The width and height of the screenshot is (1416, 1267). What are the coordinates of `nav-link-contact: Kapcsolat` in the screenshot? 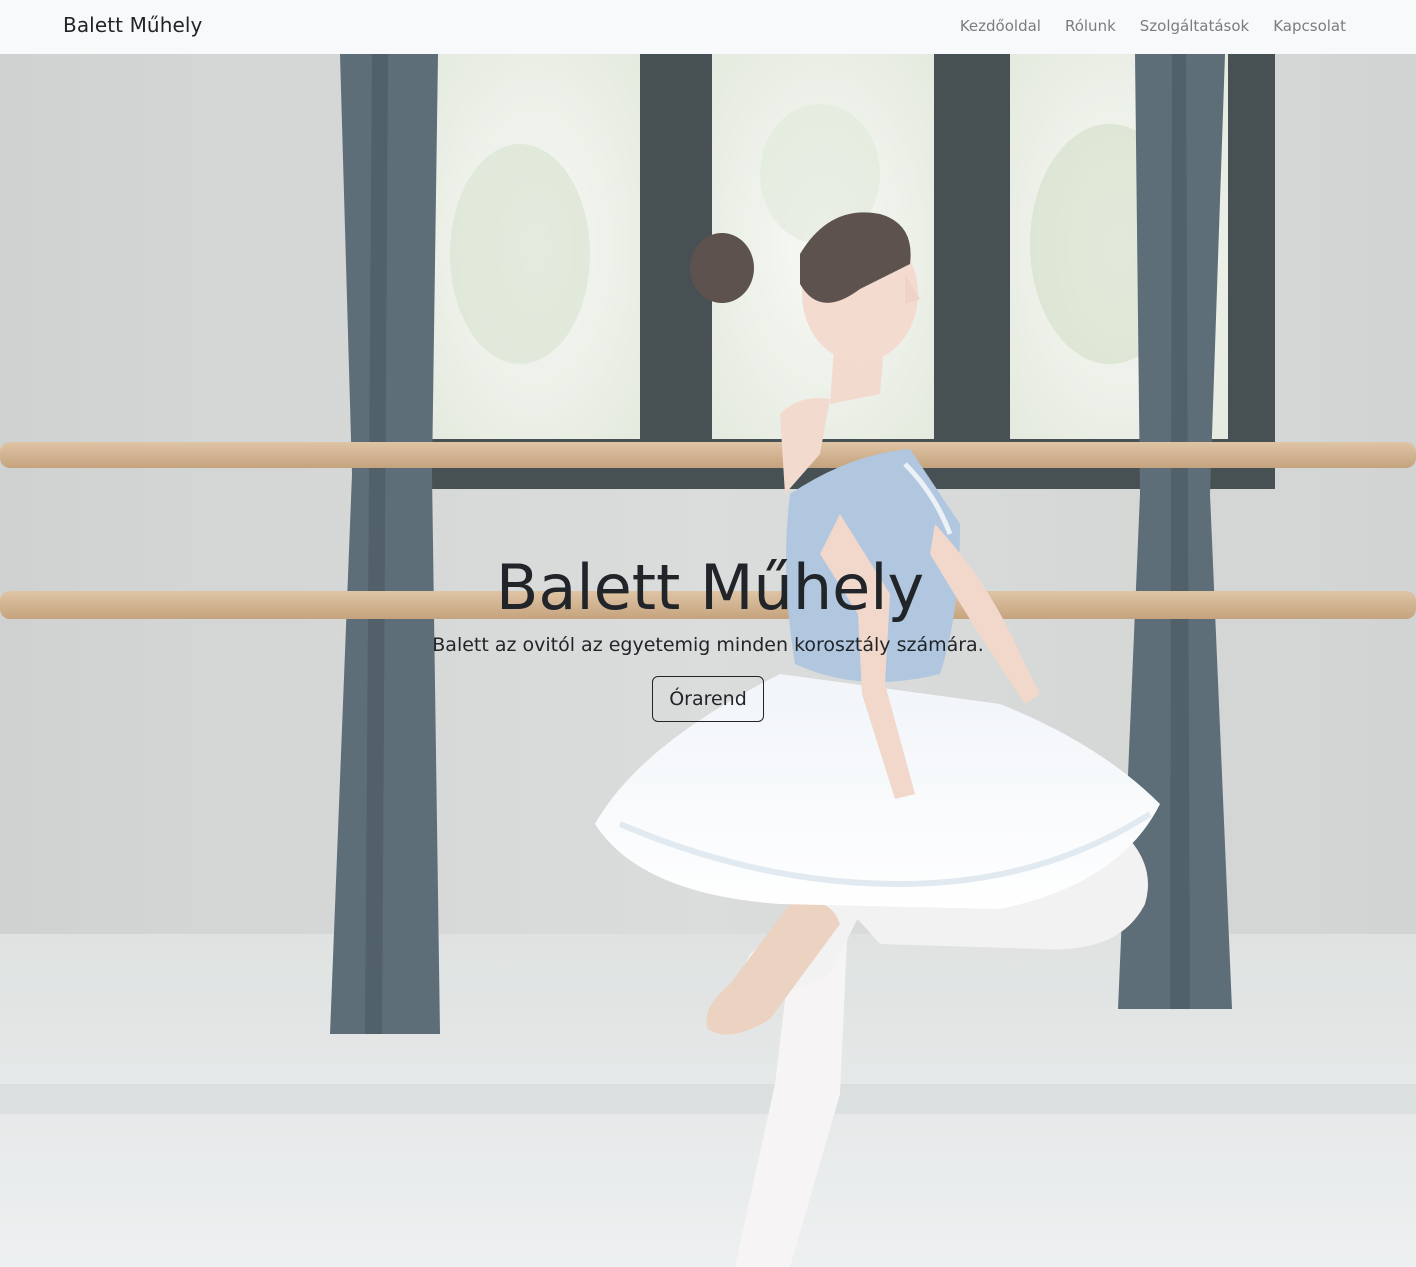 It's located at (1309, 26).